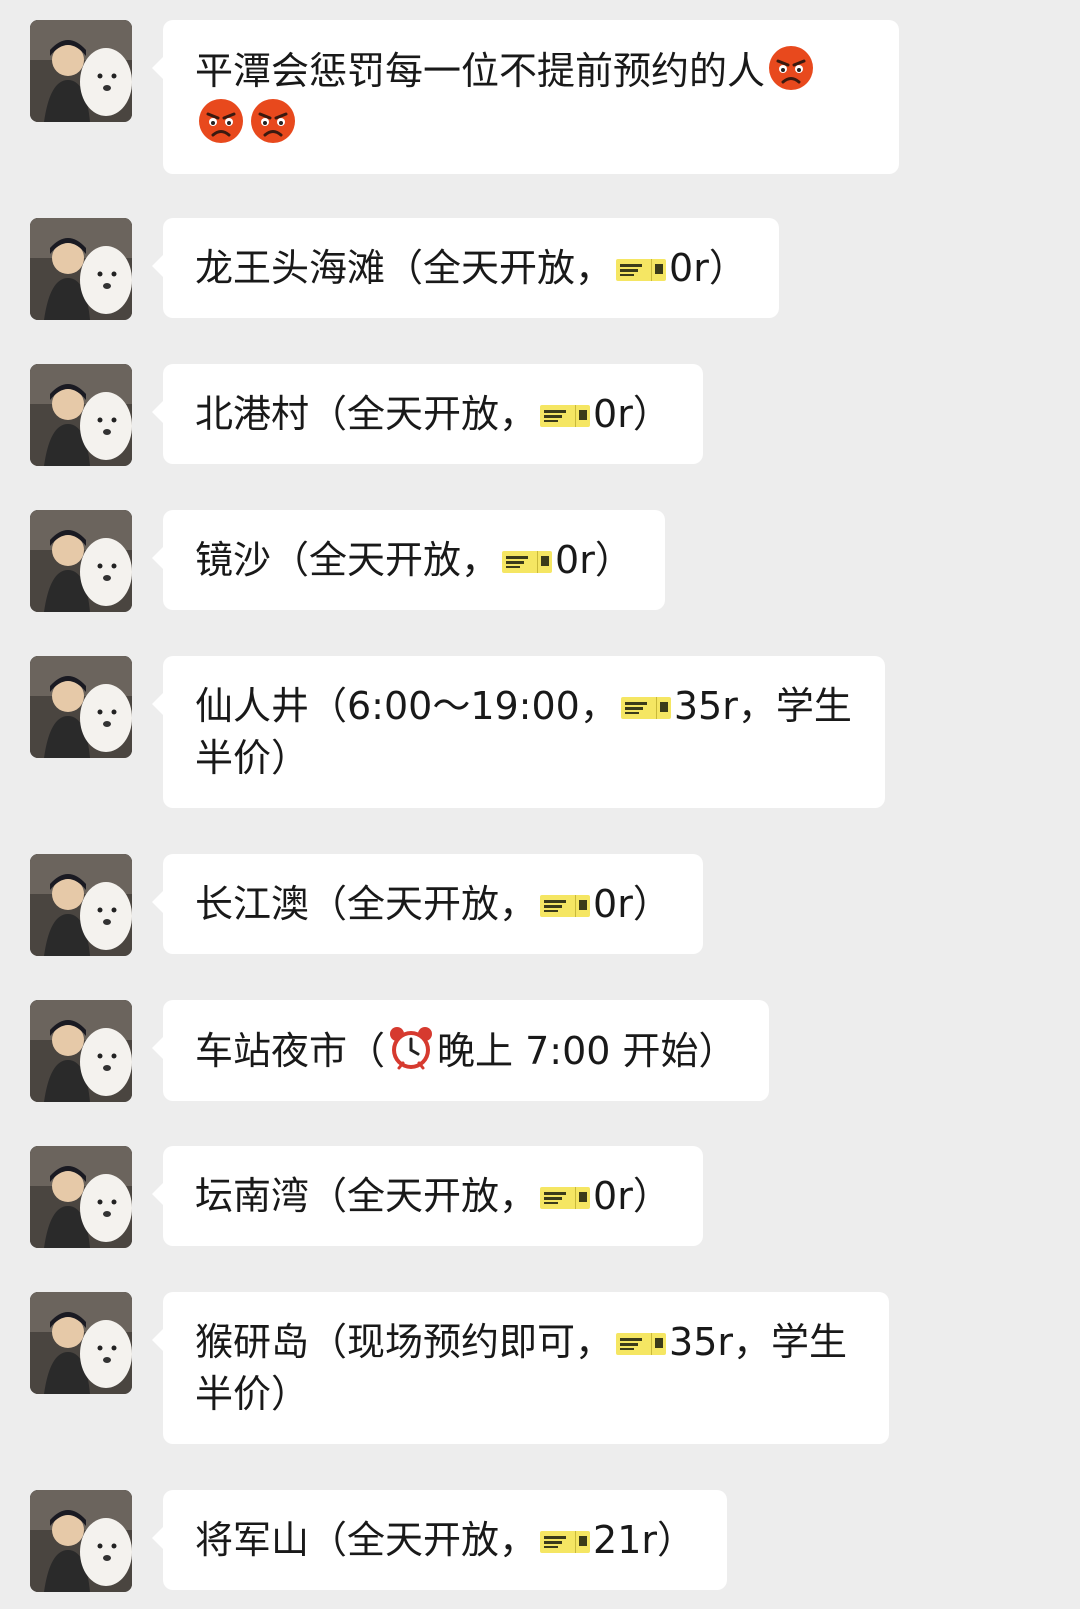  What do you see at coordinates (366, 414) in the screenshot?
I see `message-text: 北港村（全天开放，` at bounding box center [366, 414].